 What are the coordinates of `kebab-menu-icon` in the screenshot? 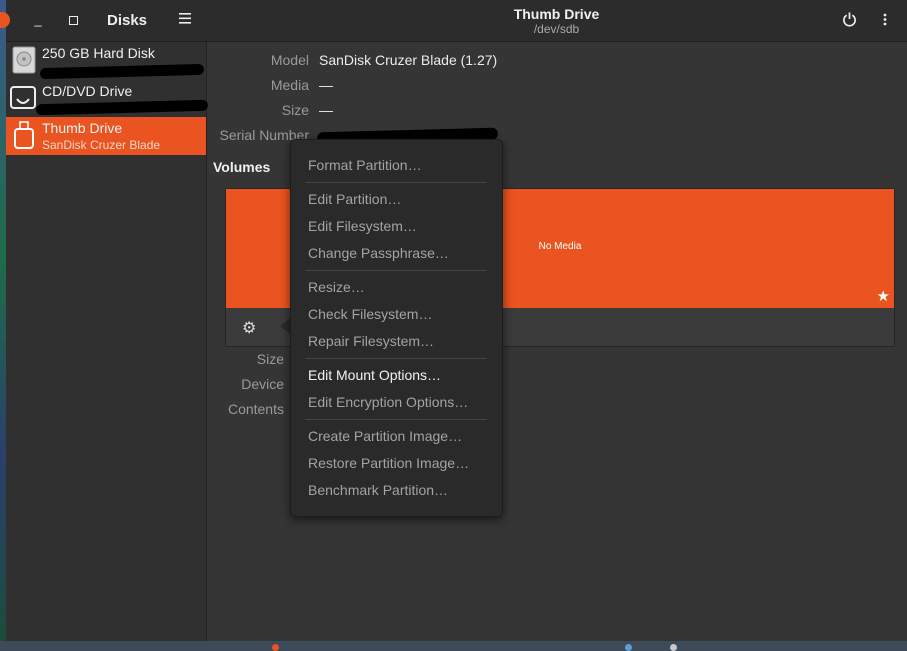 It's located at (885, 19).